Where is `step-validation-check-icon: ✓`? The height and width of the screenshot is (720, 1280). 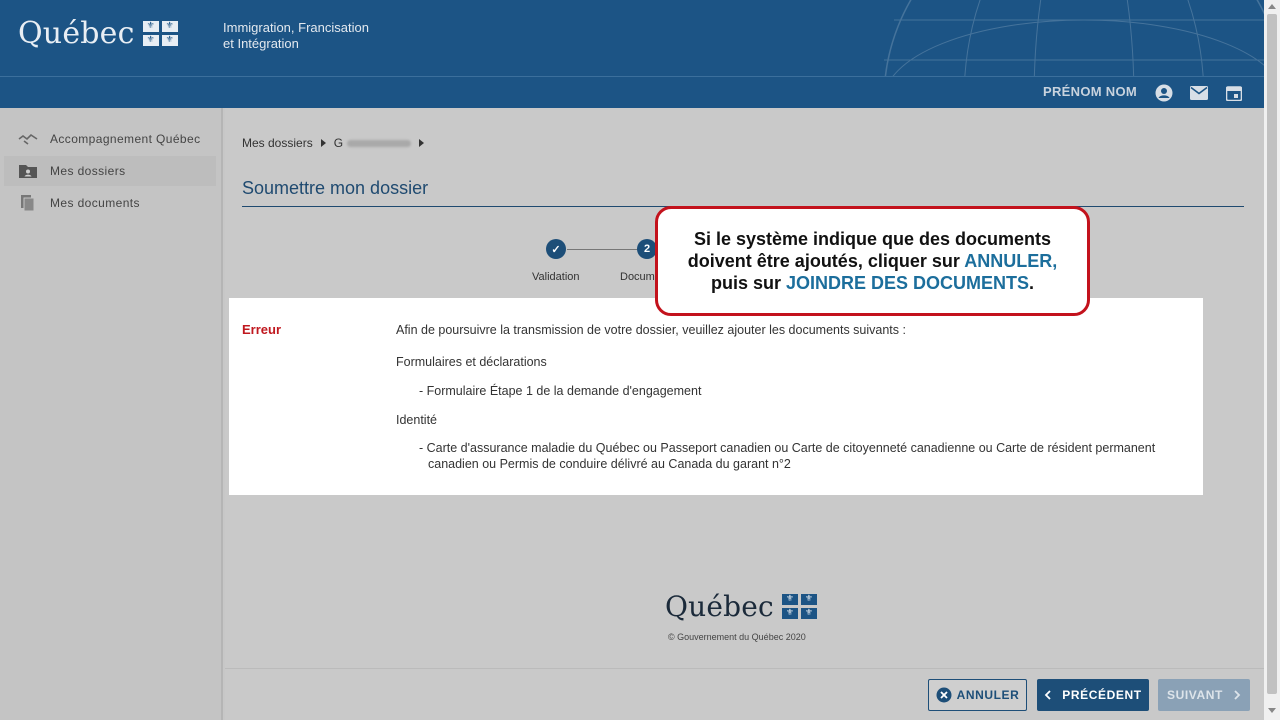 step-validation-check-icon: ✓ is located at coordinates (556, 249).